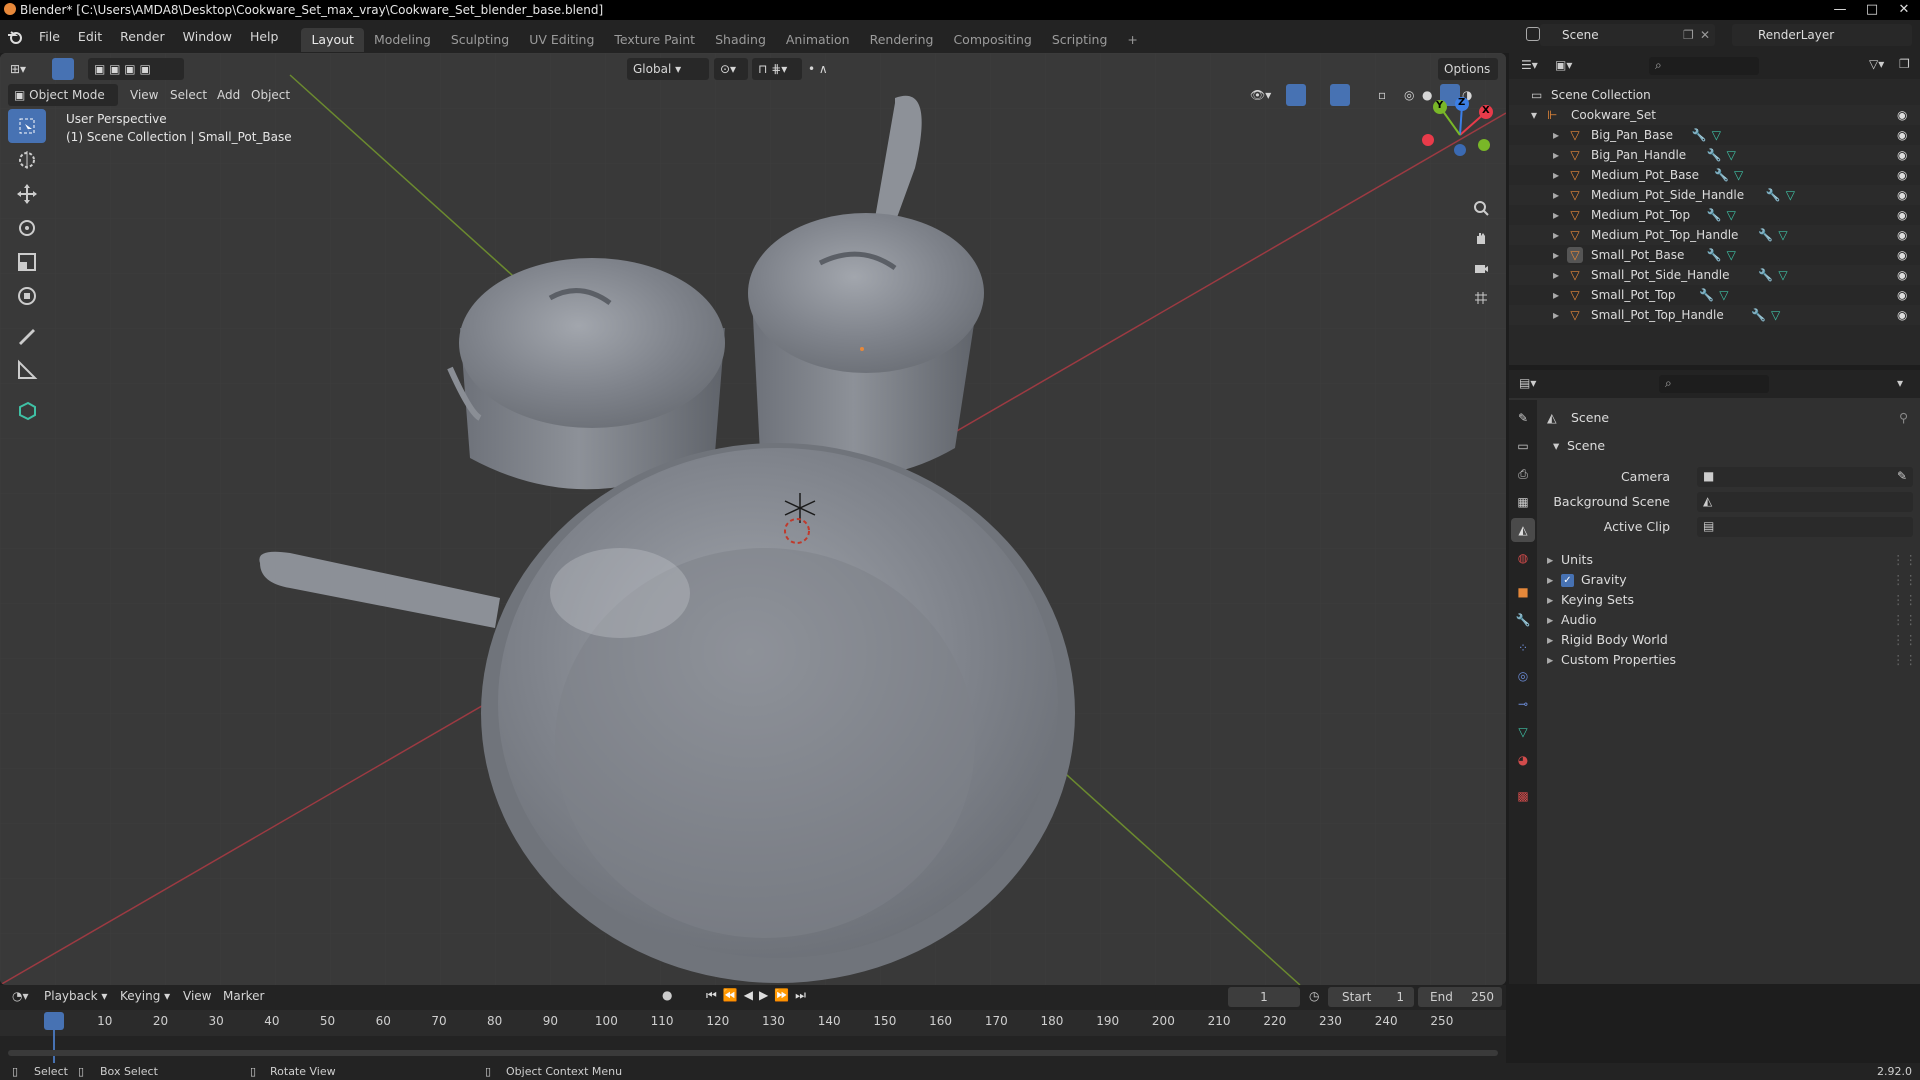 The width and height of the screenshot is (1920, 1080). Describe the element at coordinates (1714, 175) in the screenshot. I see `outliner-object-row: ▸ ▽ Medium_Pot_Base 🔧 ▽ ◉` at that location.